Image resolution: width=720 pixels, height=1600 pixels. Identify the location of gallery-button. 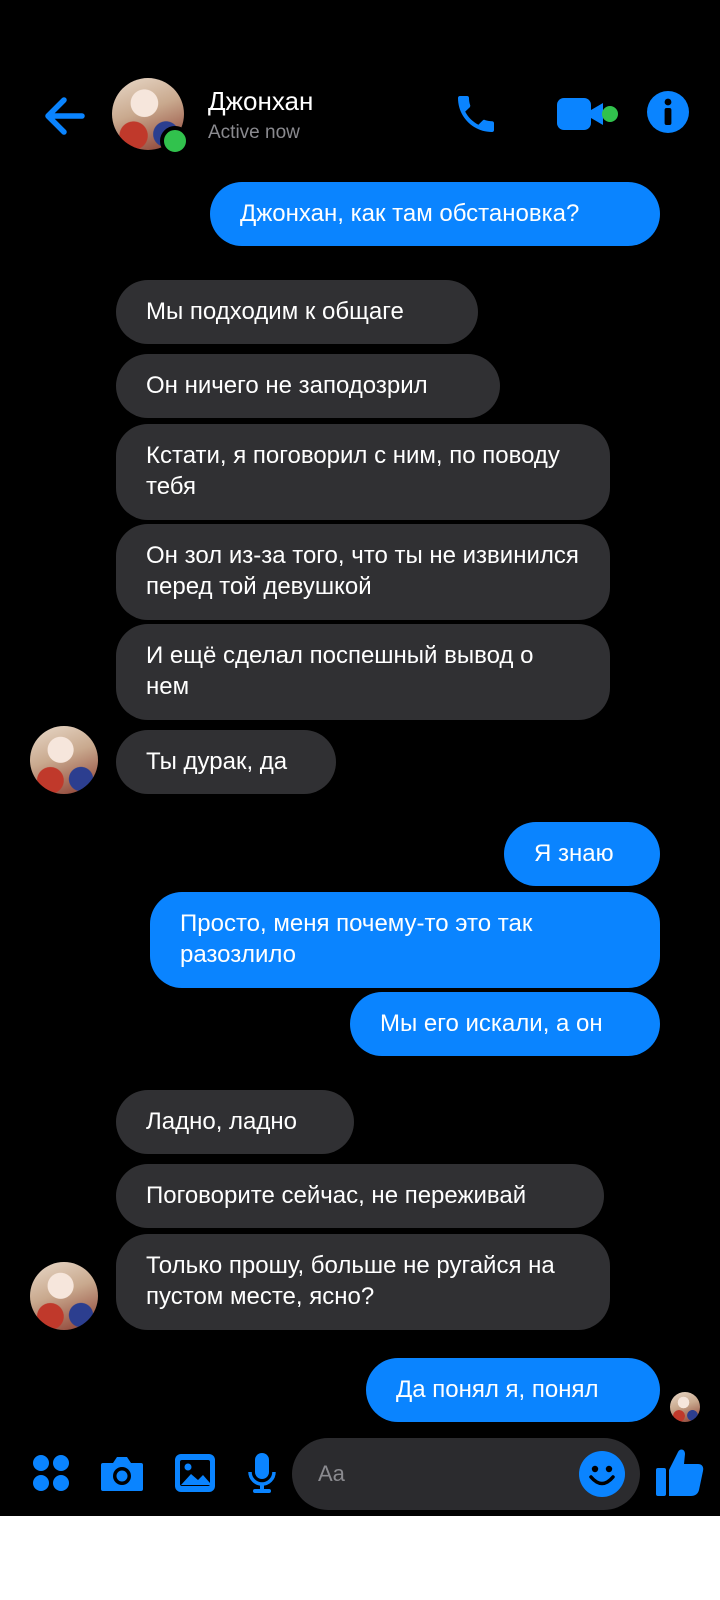
(195, 1473).